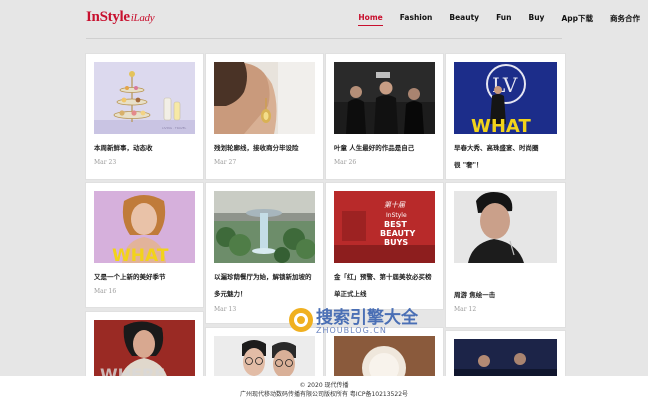  I want to click on icp-record: 广州现代移动数码传播有限公司版权所有 粤ICP备10213522号, so click(324, 394).